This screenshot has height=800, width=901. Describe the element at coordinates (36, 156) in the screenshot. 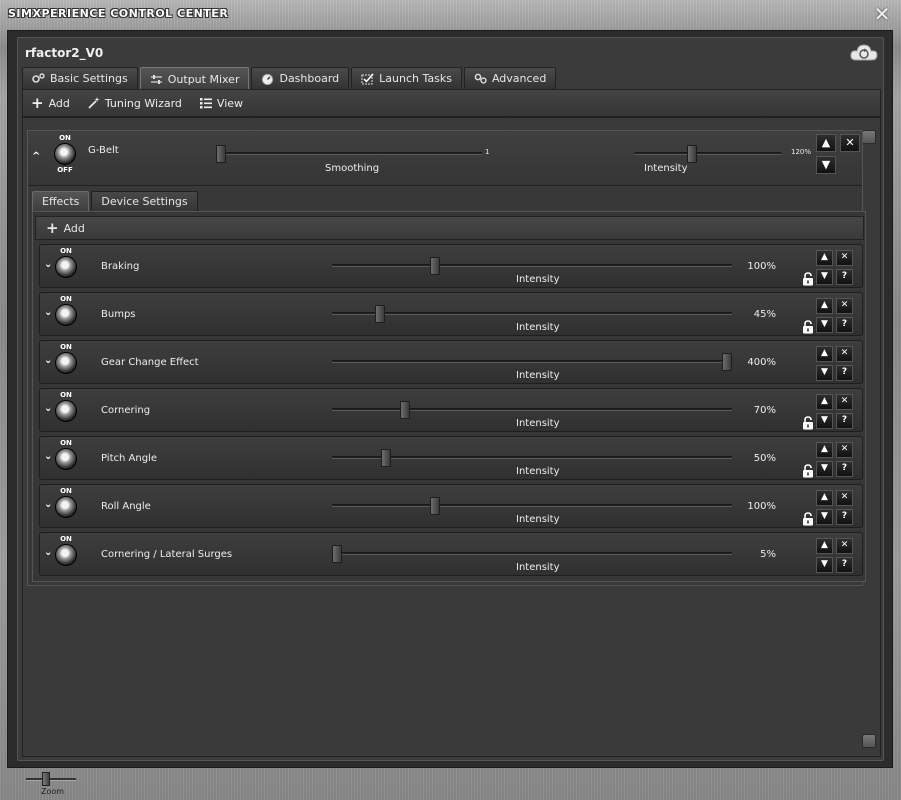

I see `collapse-chevron-icon: ^` at that location.